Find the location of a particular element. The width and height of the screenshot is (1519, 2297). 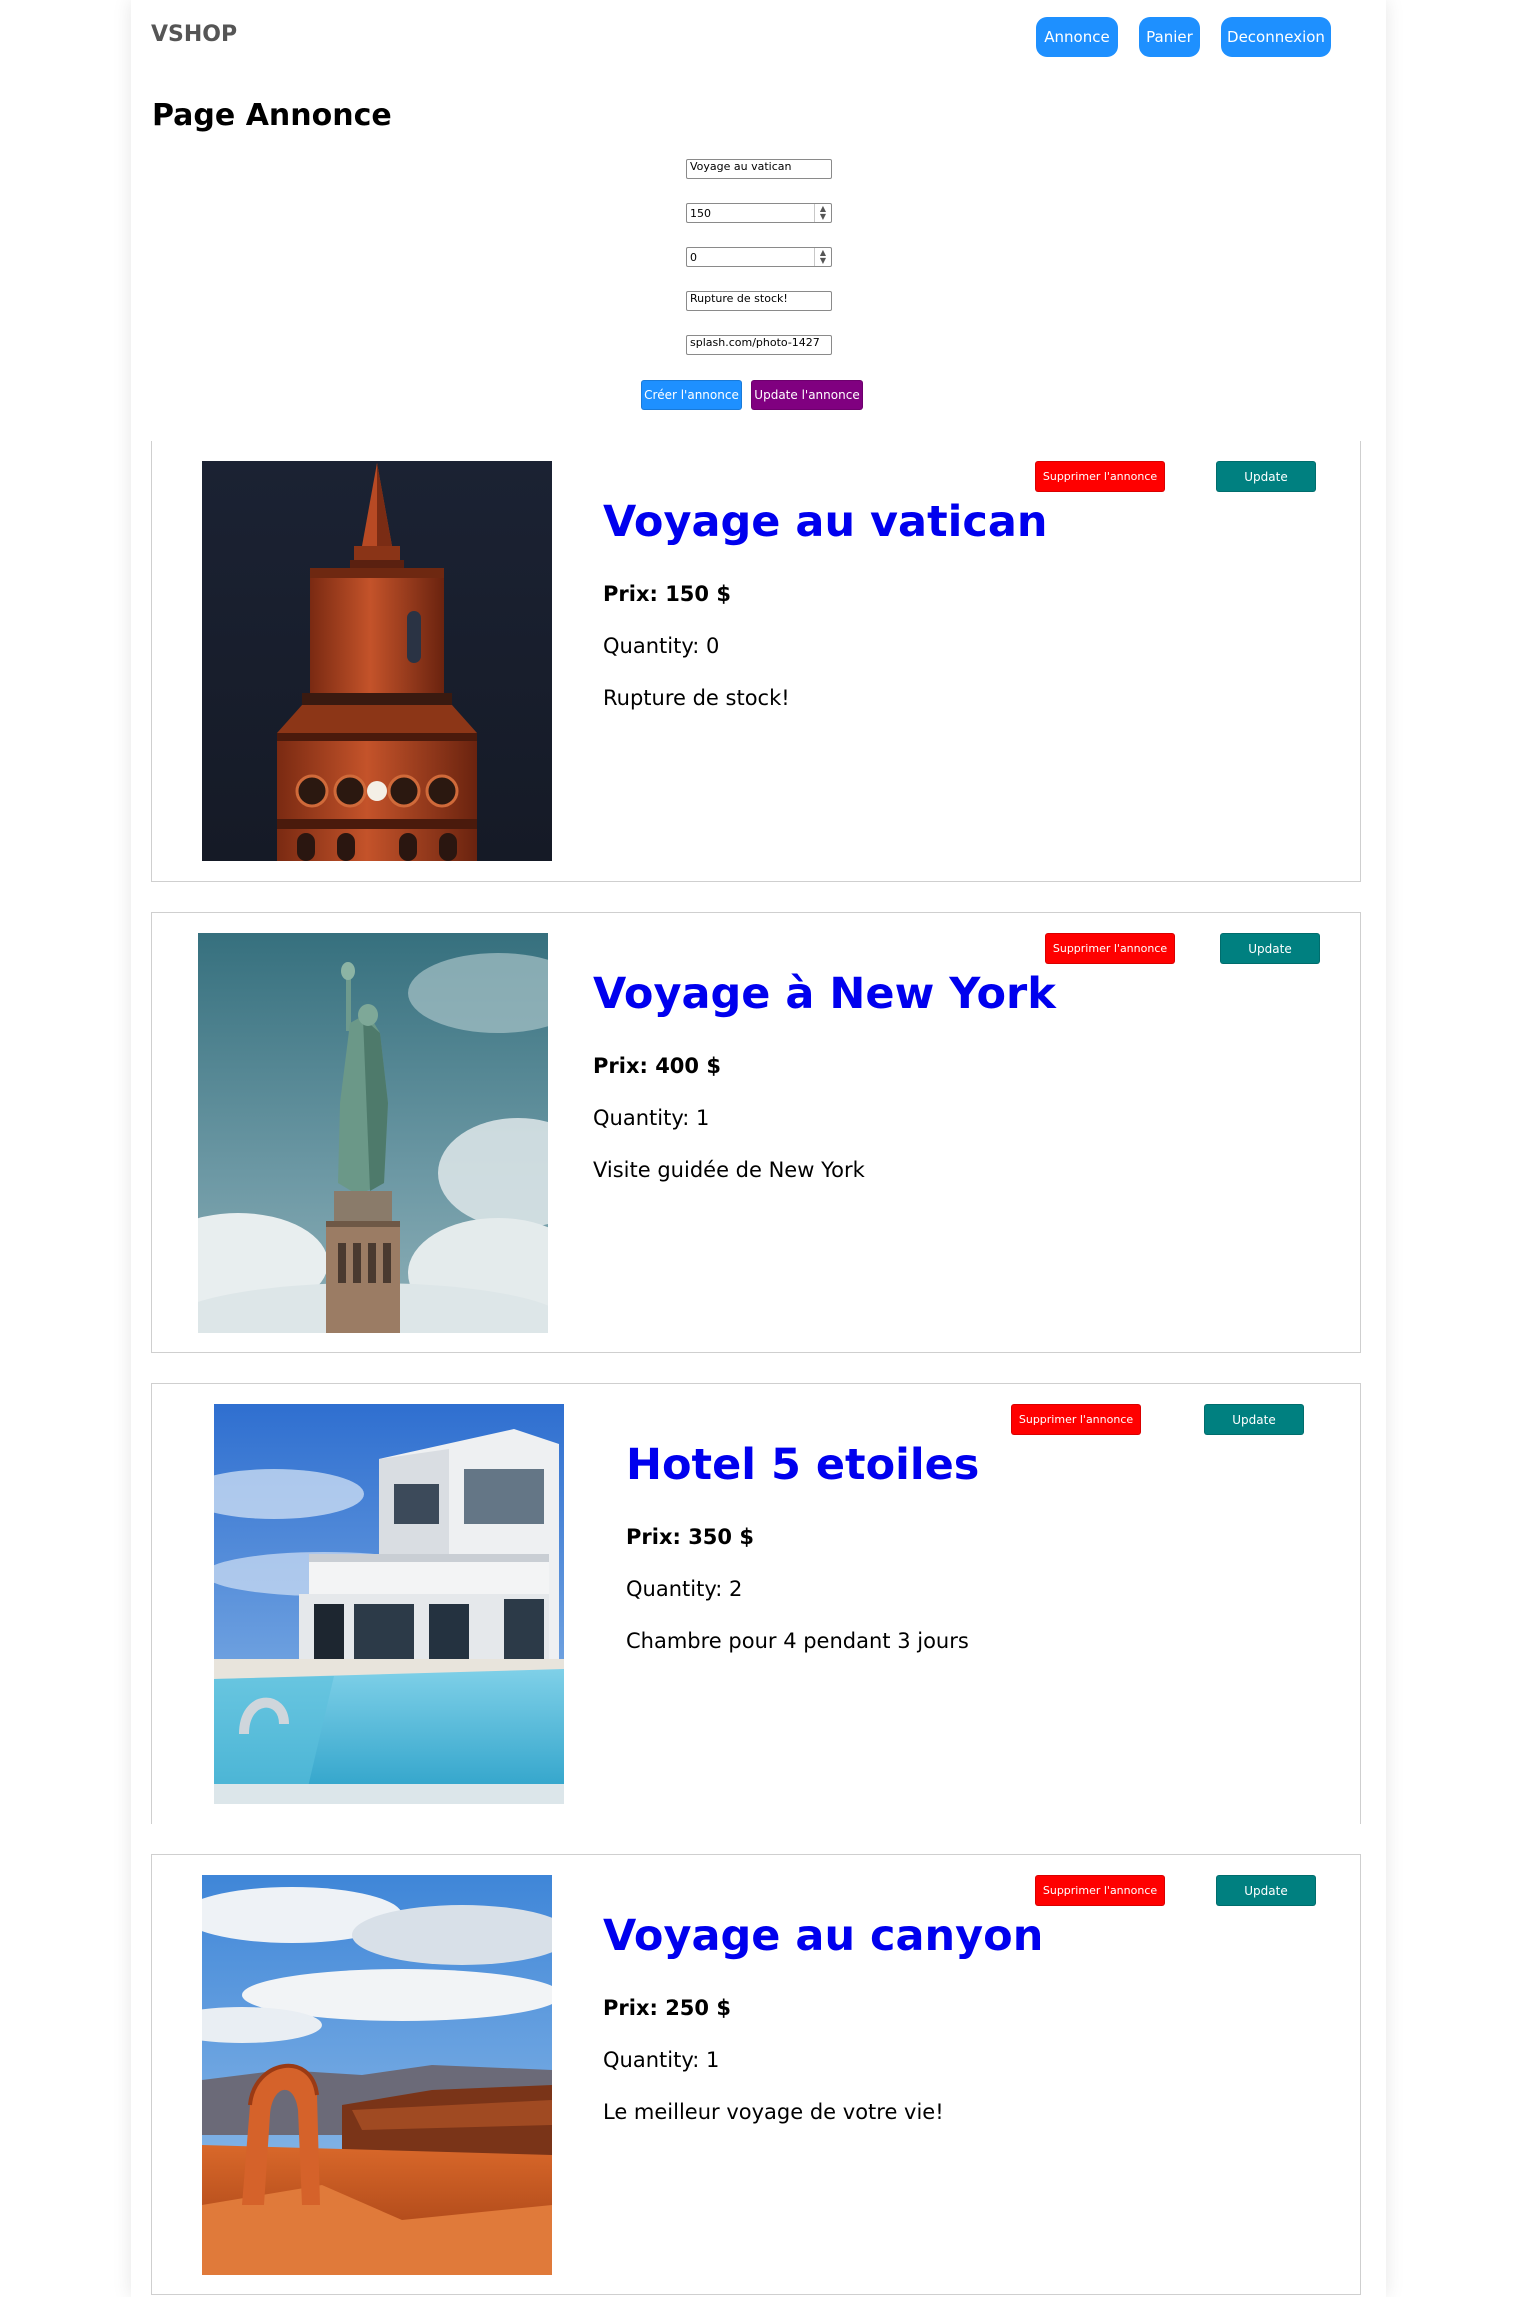

annonce-quantity: Quantity: 0 is located at coordinates (661, 646).